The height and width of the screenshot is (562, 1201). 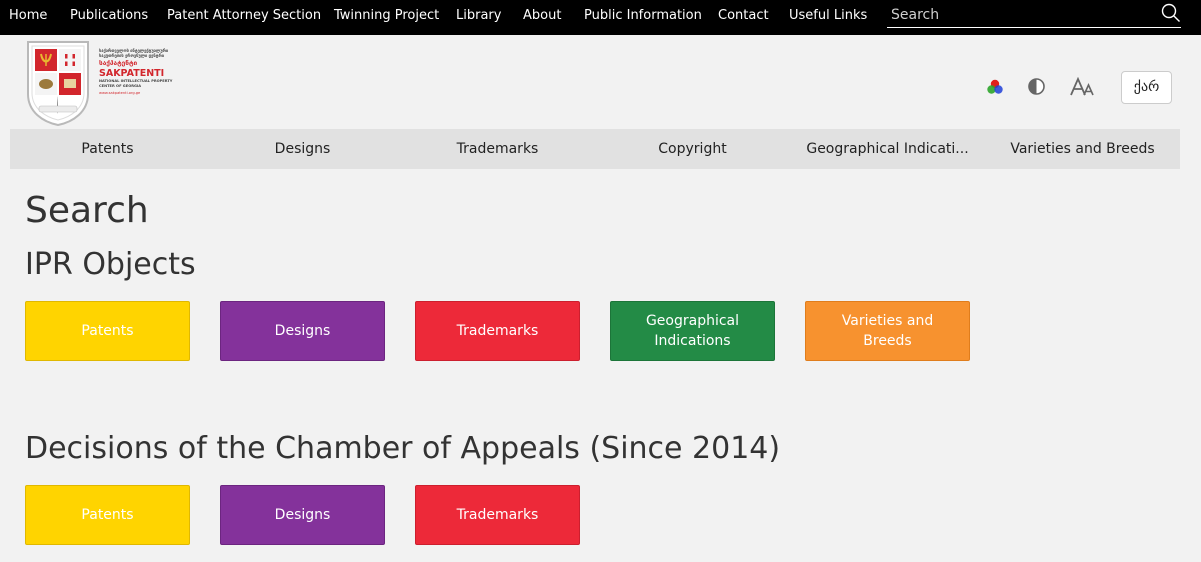 What do you see at coordinates (302, 149) in the screenshot?
I see `category-designs: Designs` at bounding box center [302, 149].